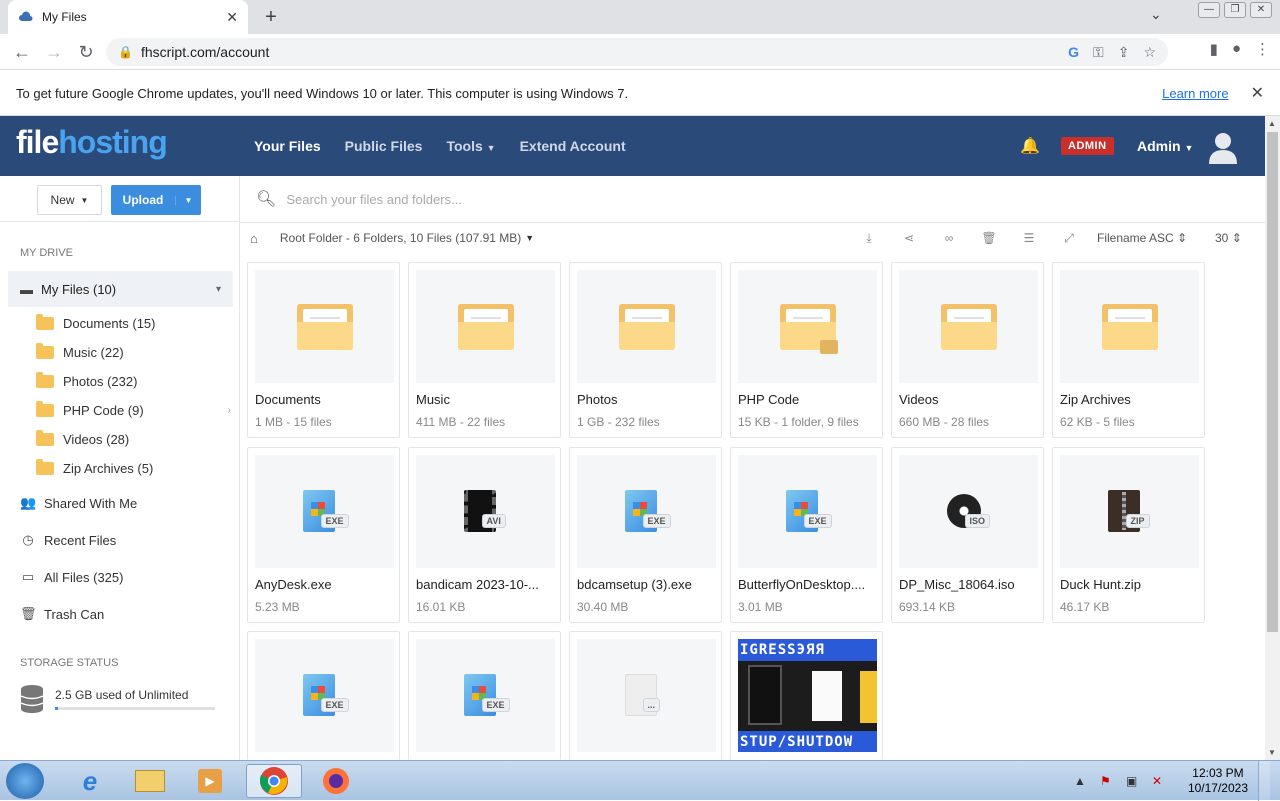 Image resolution: width=1280 pixels, height=801 pixels. What do you see at coordinates (909, 238) in the screenshot?
I see `share-icon: ⋖` at bounding box center [909, 238].